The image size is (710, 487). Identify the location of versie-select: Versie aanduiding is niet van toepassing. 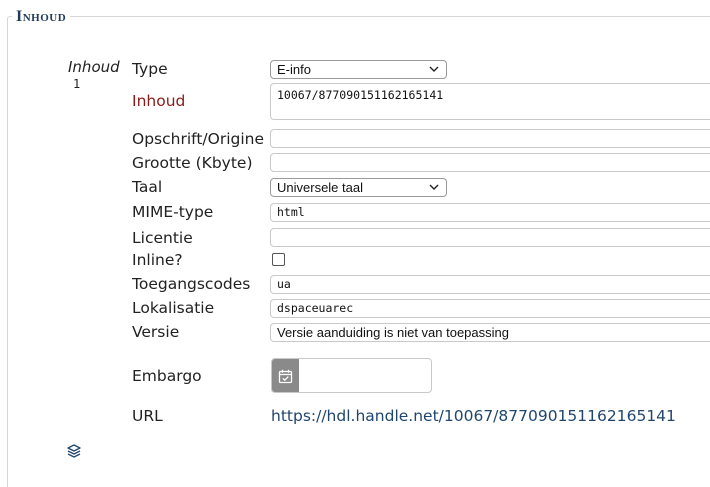
(490, 332).